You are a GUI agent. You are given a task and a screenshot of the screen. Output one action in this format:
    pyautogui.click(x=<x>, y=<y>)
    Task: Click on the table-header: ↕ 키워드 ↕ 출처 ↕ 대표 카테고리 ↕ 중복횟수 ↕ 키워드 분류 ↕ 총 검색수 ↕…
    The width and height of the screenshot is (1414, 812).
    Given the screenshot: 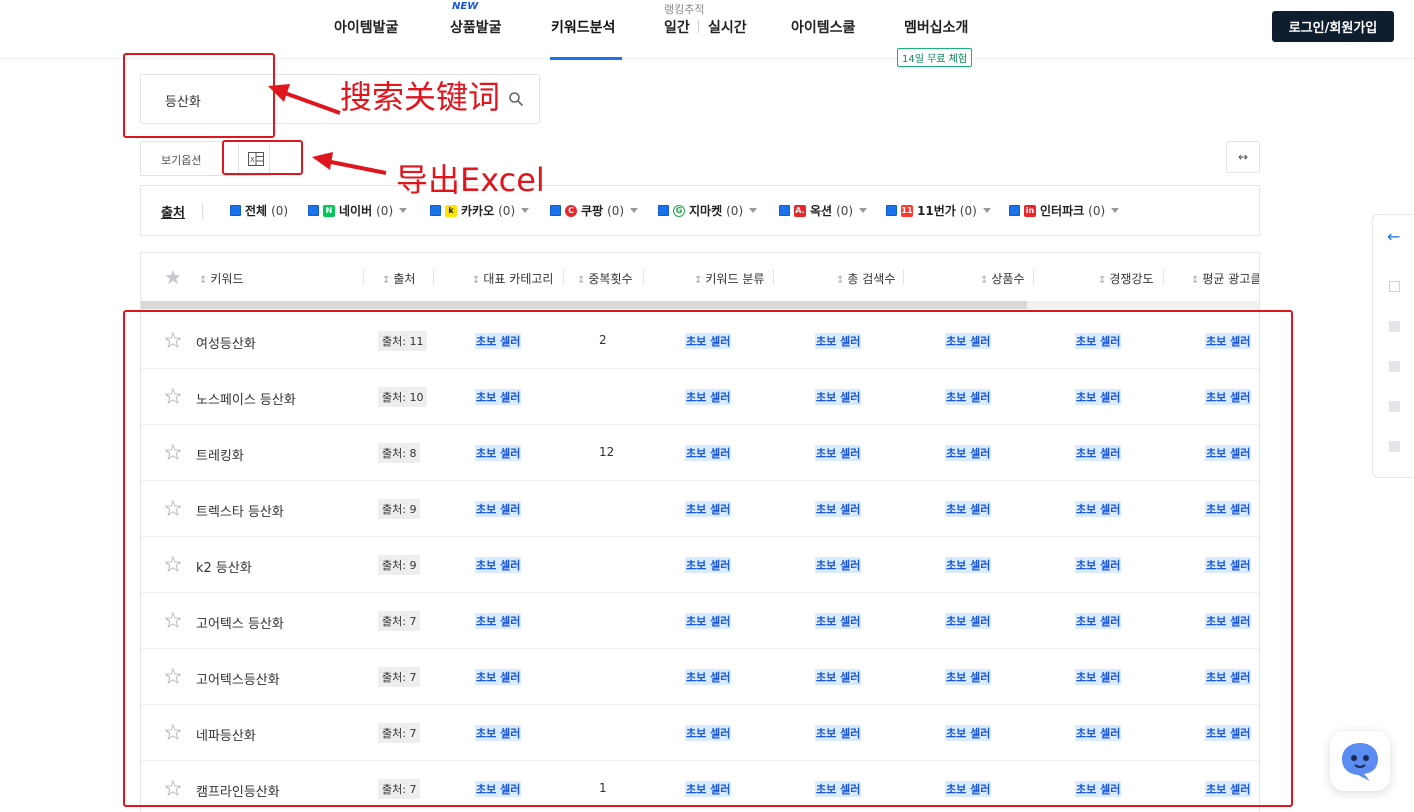 What is the action you would take?
    pyautogui.click(x=700, y=277)
    